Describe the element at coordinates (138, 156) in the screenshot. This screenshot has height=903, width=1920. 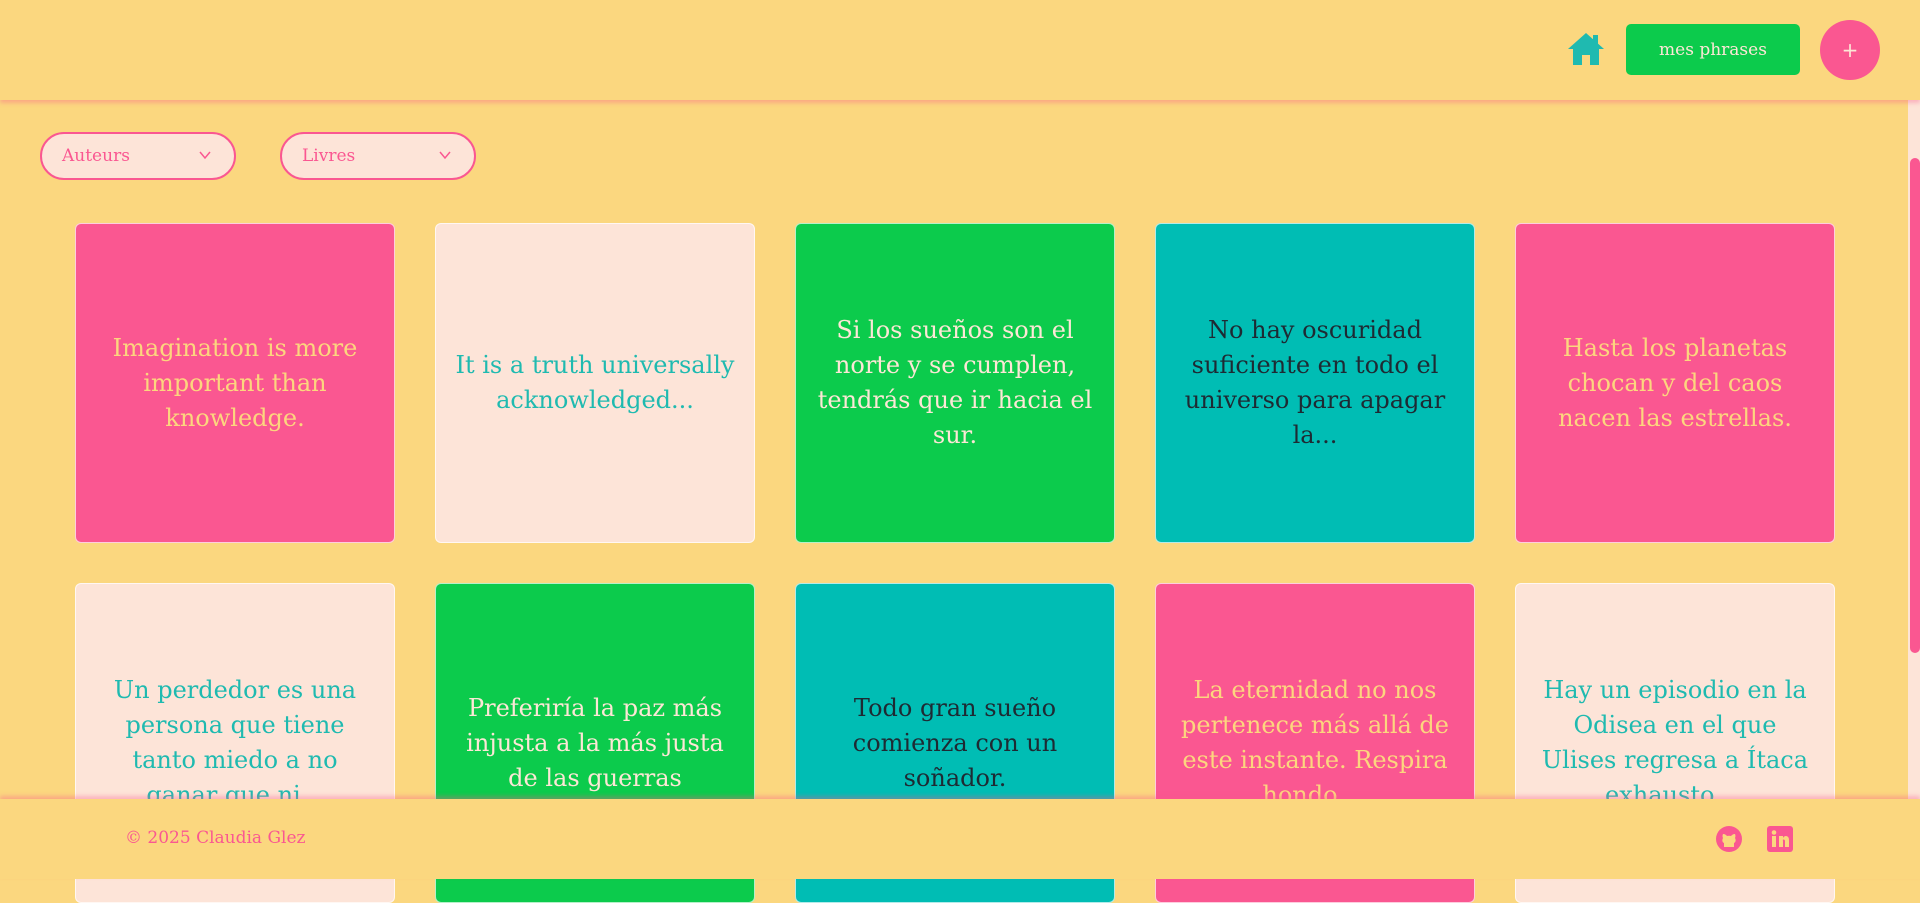
I see `authors-filter: Auteurs` at that location.